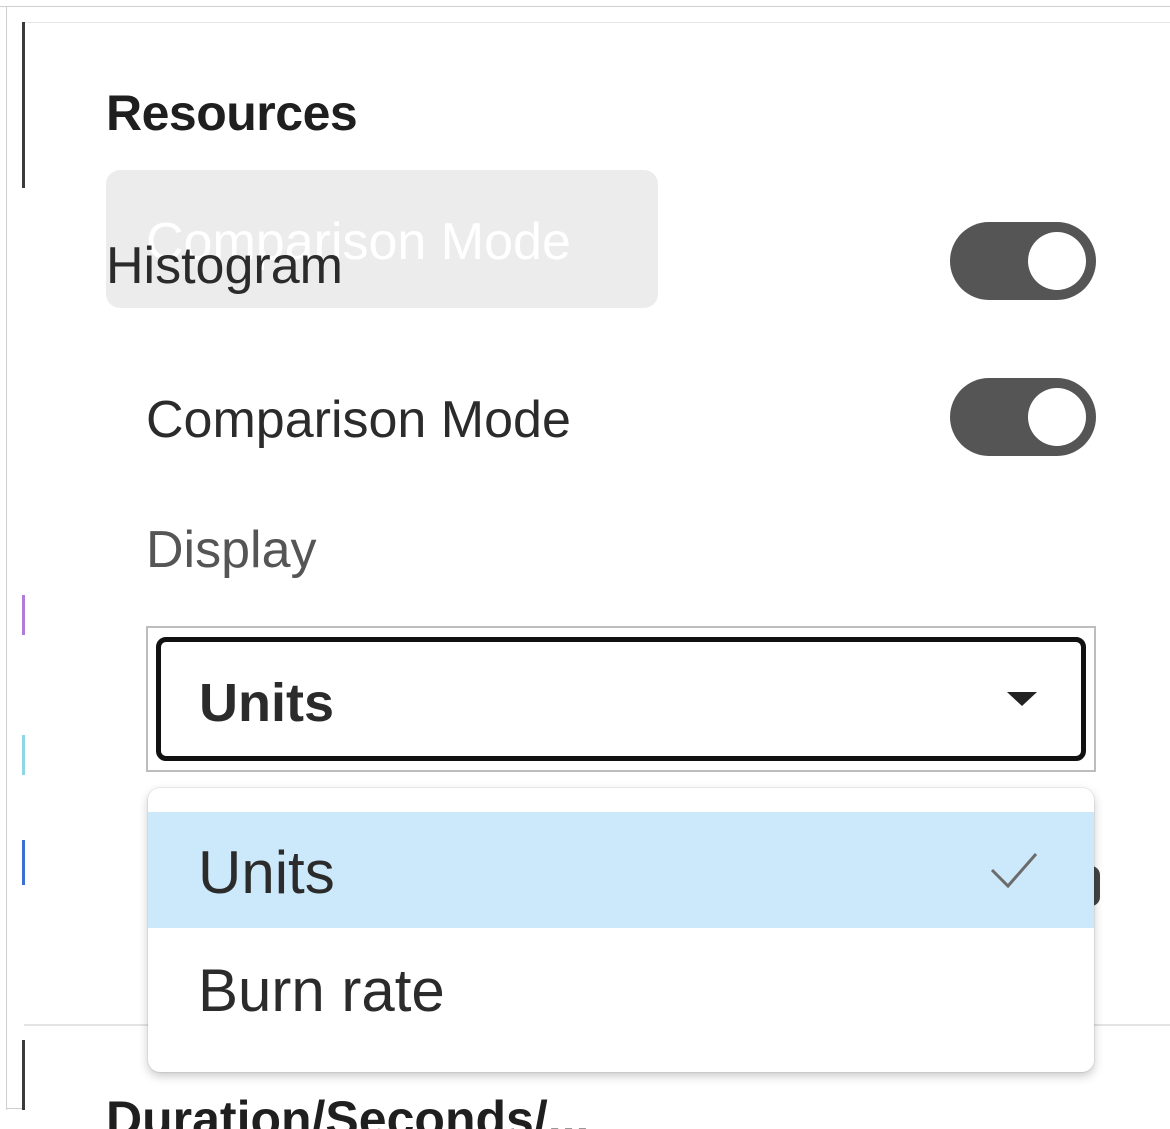 The image size is (1170, 1129). Describe the element at coordinates (321, 990) in the screenshot. I see `option-label: Burn rate` at that location.